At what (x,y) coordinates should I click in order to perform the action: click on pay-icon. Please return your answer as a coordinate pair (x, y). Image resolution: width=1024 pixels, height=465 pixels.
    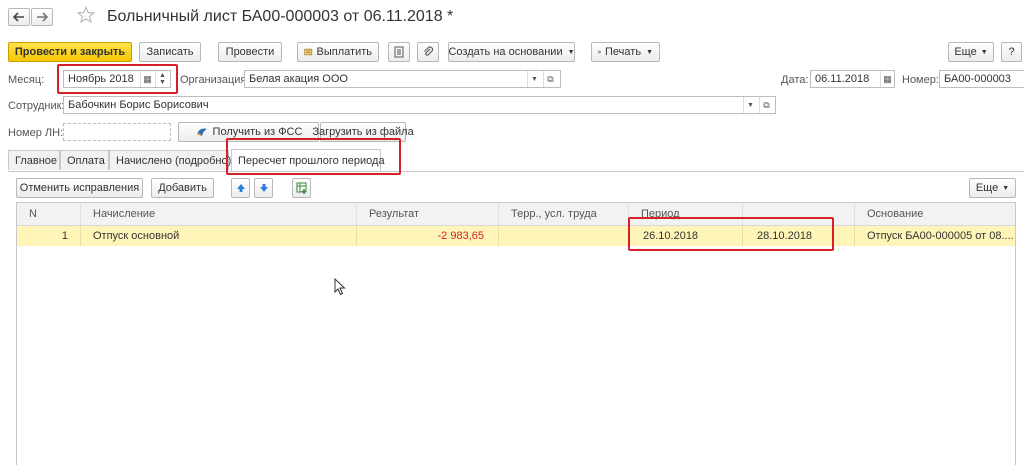
    Looking at the image, I should click on (308, 52).